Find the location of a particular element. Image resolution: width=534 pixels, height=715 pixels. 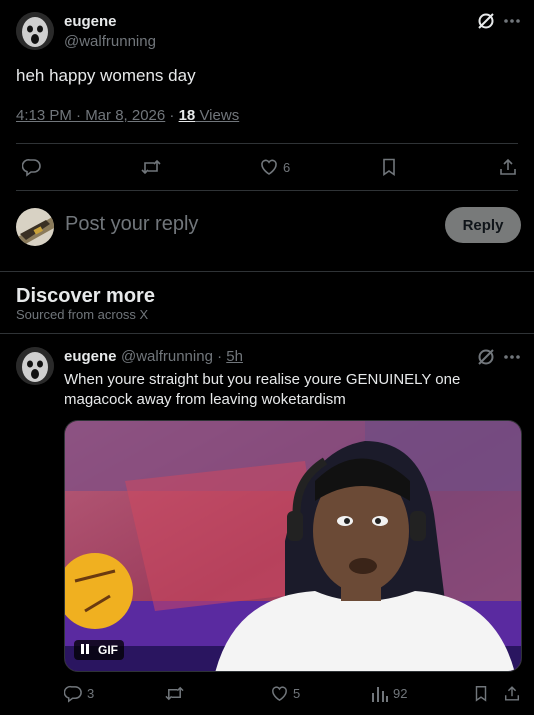

section-title: Discover more is located at coordinates (85, 296).